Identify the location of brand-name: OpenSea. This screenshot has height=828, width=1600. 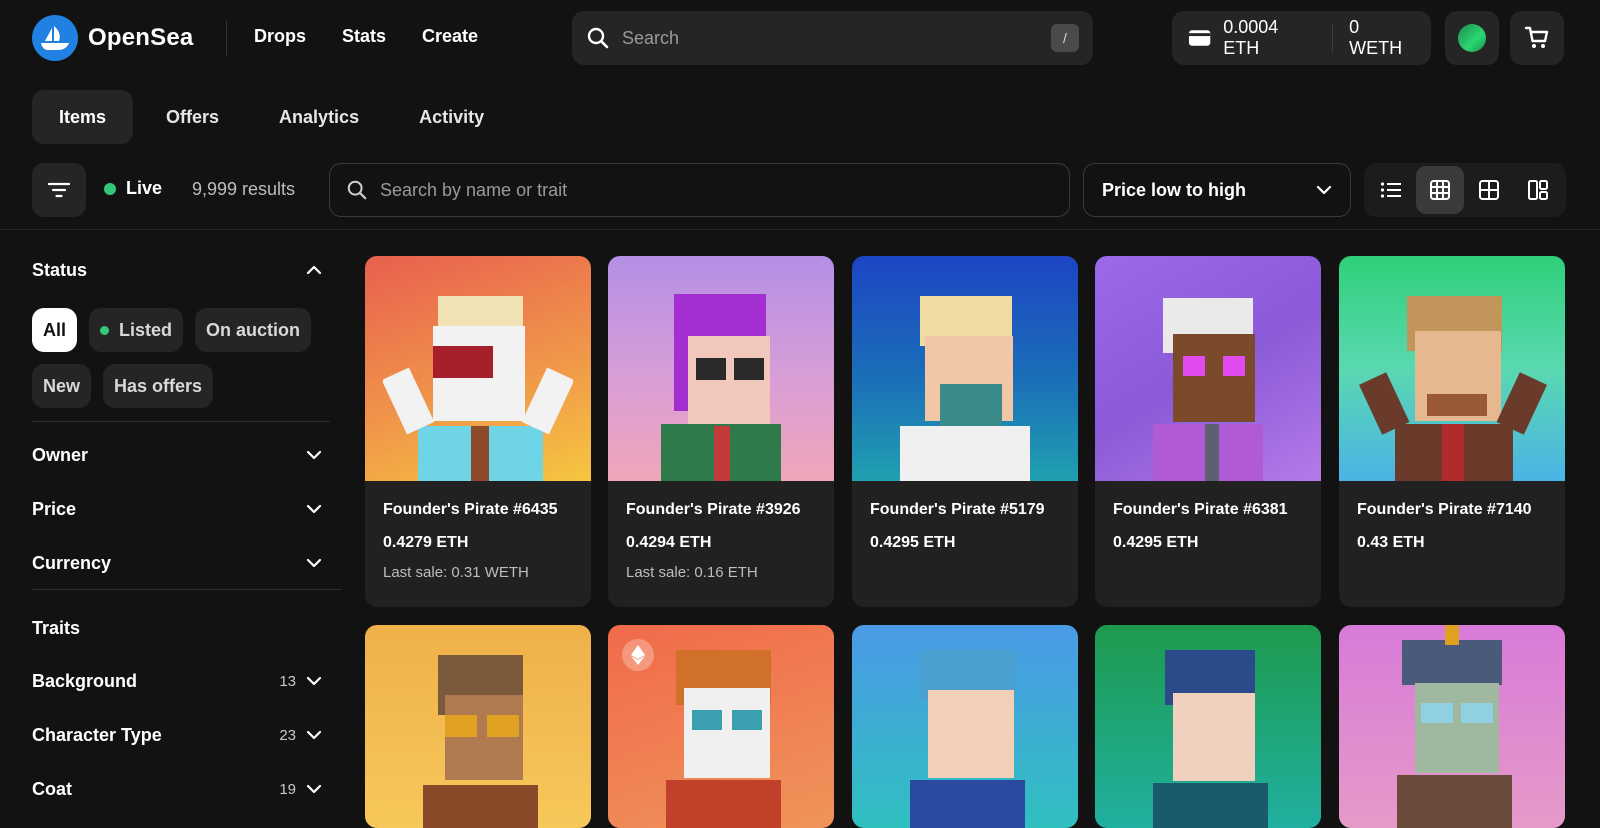
(141, 37).